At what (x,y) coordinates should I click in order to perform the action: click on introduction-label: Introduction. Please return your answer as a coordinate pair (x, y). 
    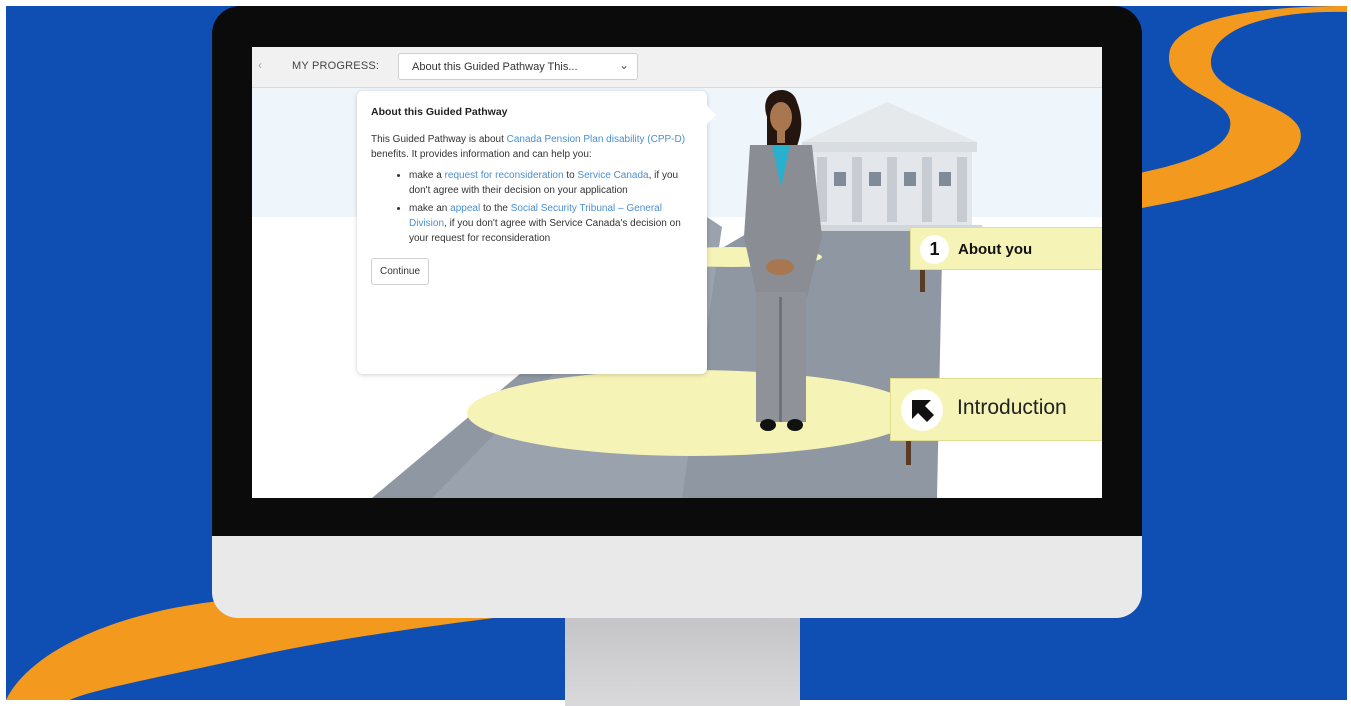
    Looking at the image, I should click on (1012, 407).